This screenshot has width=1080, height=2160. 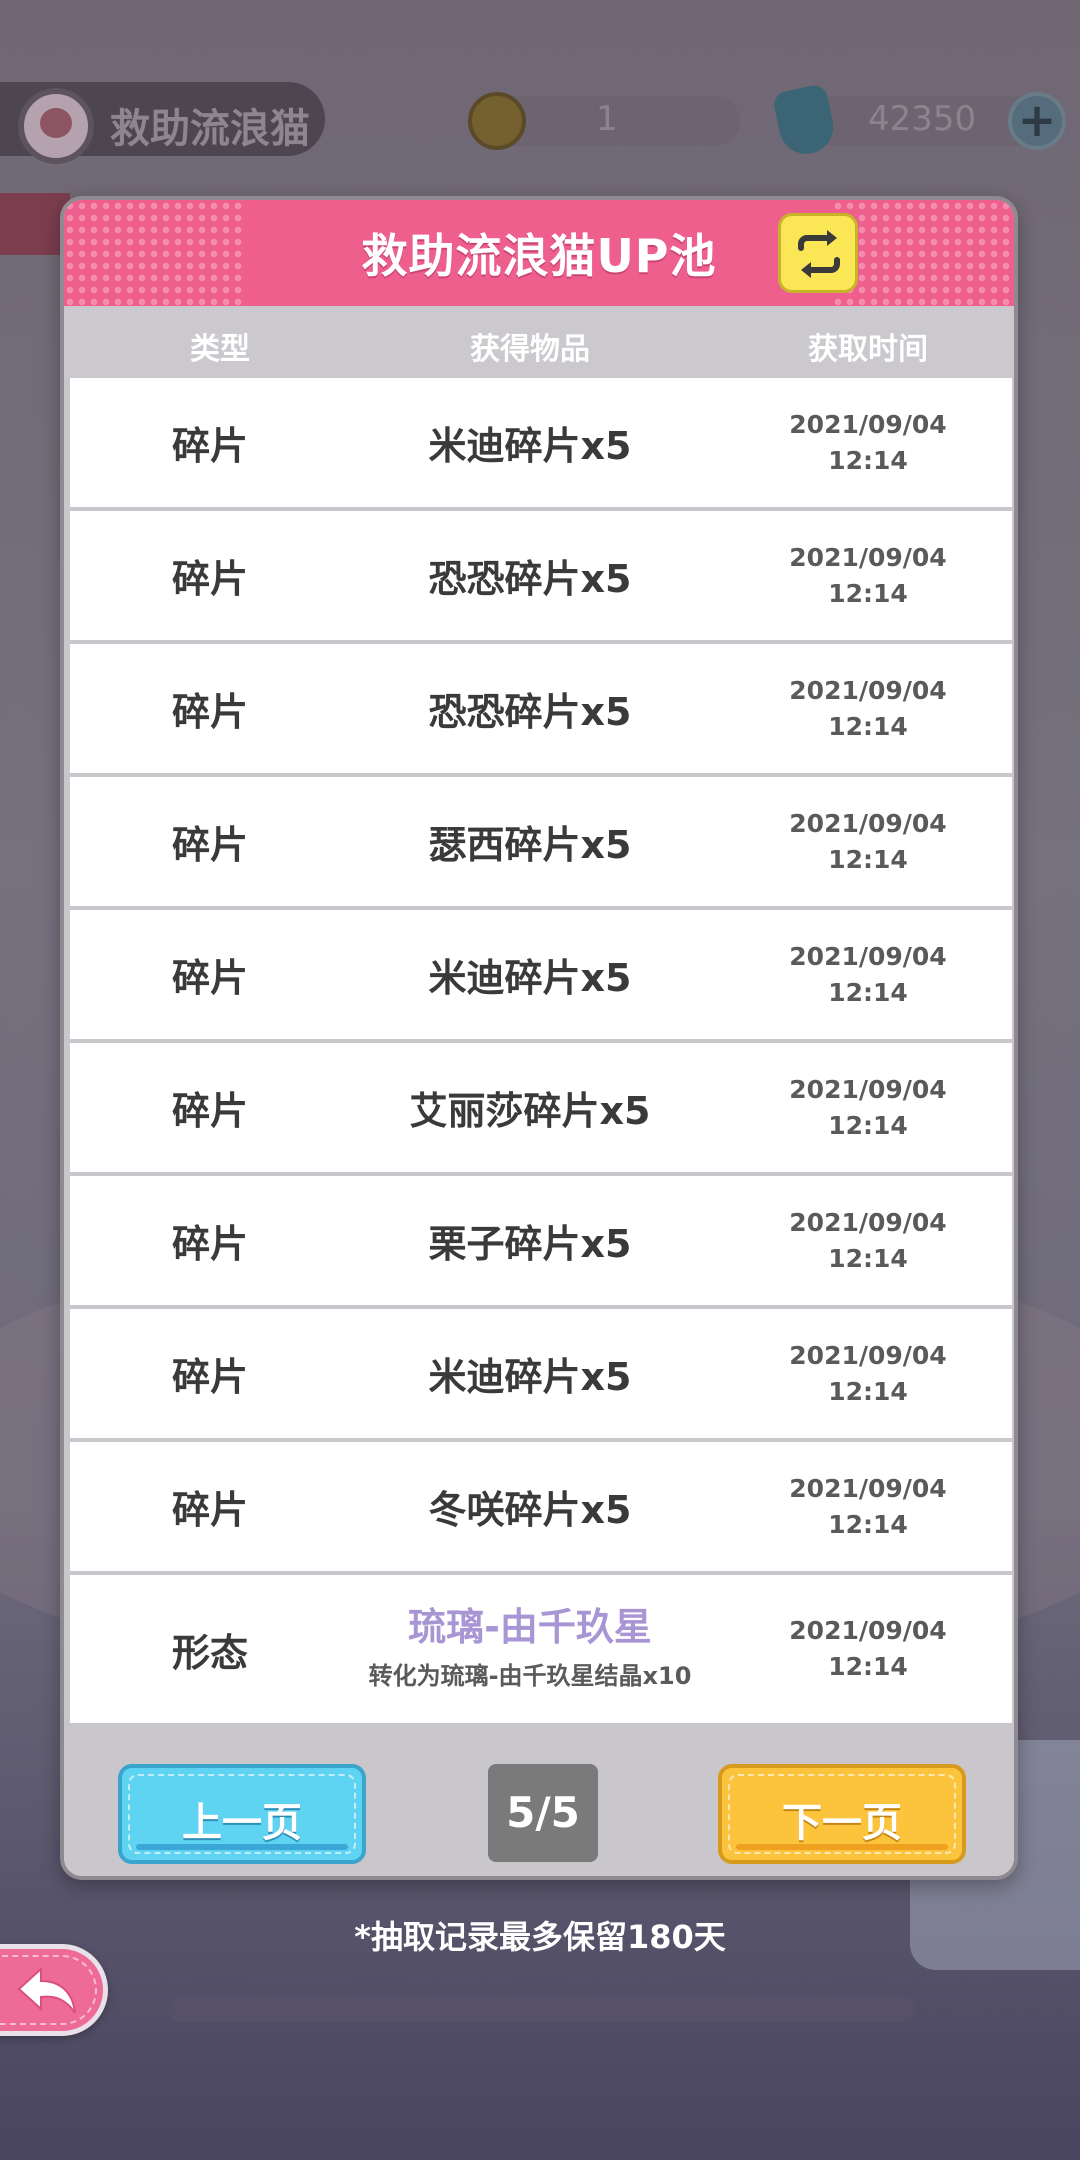 I want to click on dialog-header: 救助流浪猫UP池, so click(x=539, y=253).